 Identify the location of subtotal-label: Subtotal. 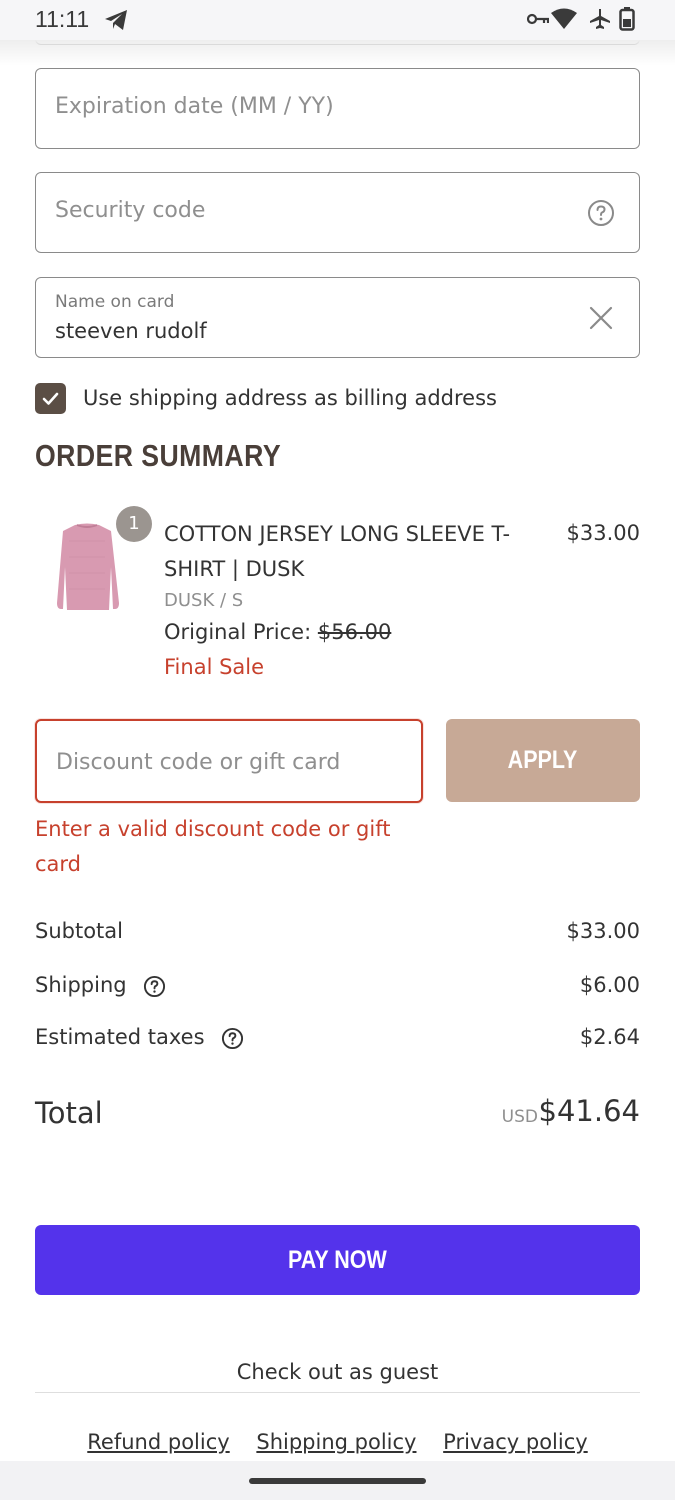
(79, 931).